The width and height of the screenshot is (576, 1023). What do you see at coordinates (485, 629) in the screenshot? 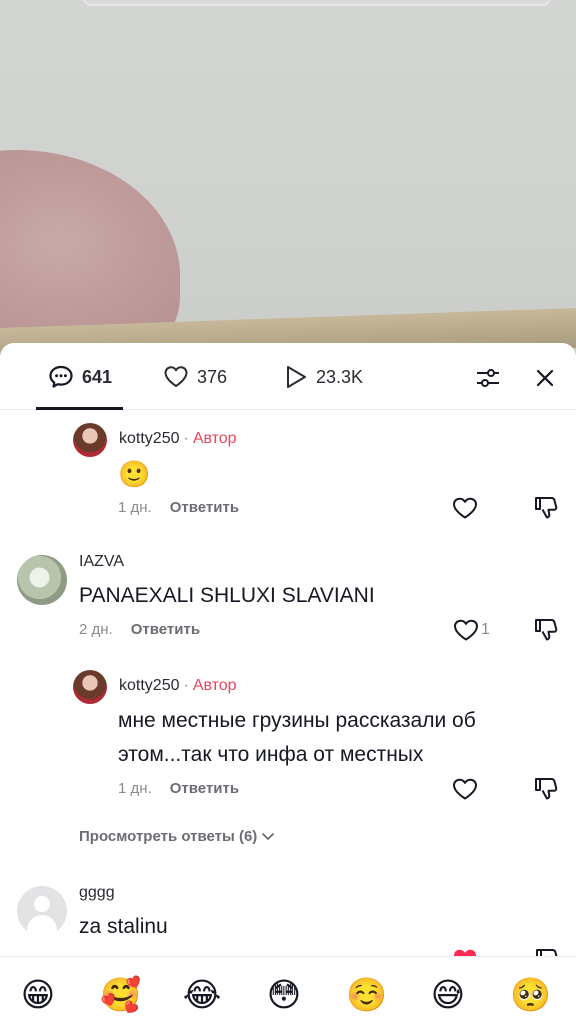
I see `like-count: 1` at bounding box center [485, 629].